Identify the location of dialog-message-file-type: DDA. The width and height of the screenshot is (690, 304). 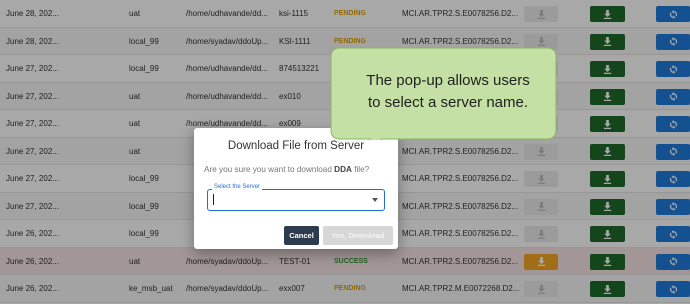
(343, 169).